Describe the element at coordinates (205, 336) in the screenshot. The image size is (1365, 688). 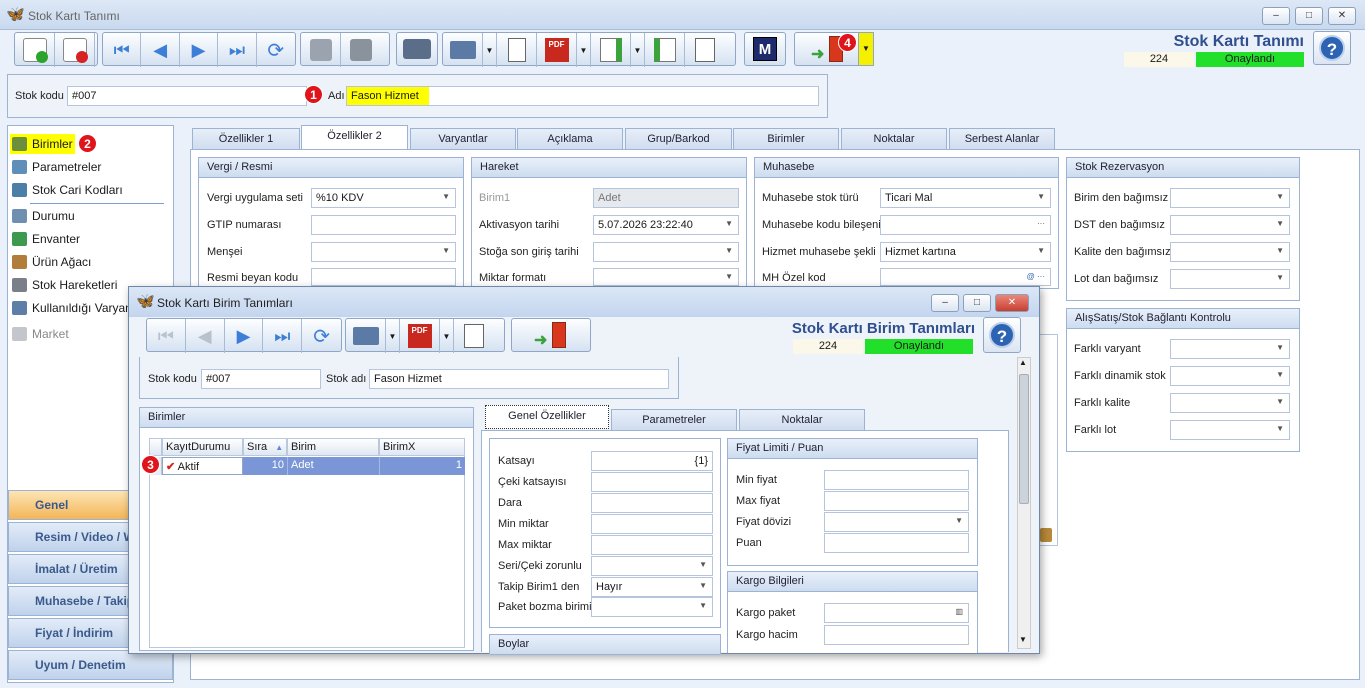
I see `dialog-prev-button: ◀` at that location.